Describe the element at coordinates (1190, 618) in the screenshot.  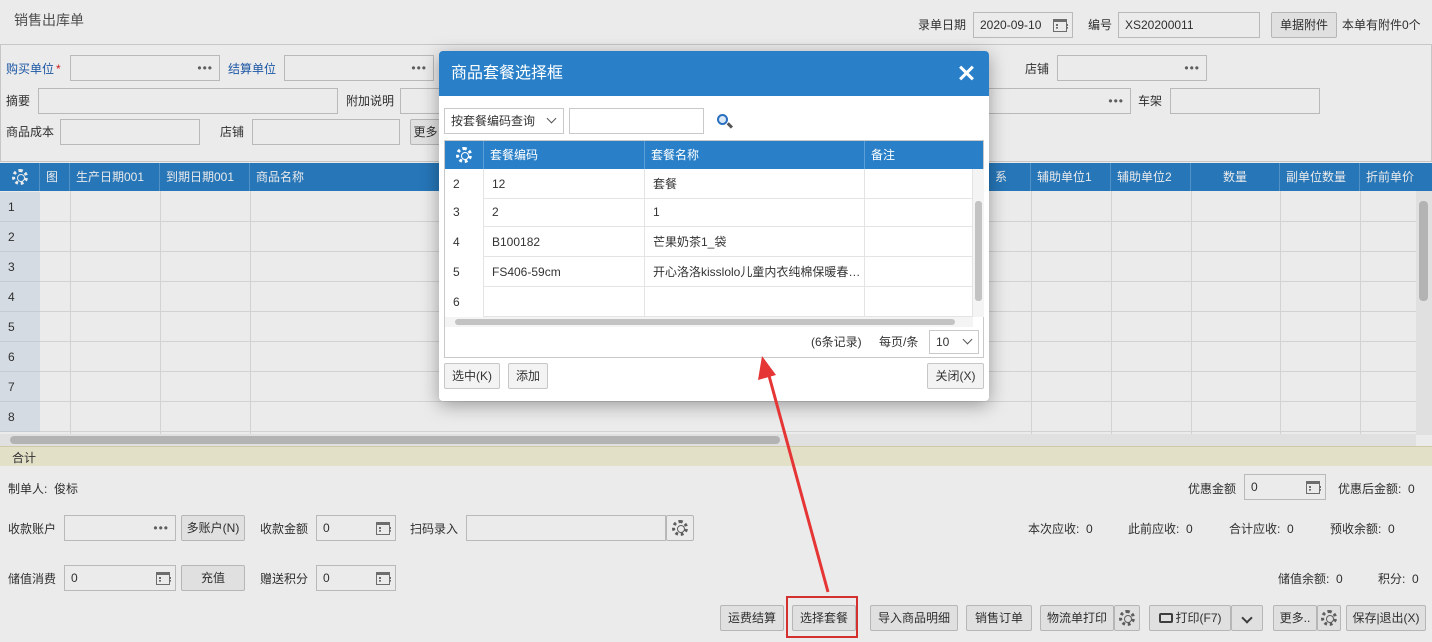
I see `print-button: 打印(F7)` at that location.